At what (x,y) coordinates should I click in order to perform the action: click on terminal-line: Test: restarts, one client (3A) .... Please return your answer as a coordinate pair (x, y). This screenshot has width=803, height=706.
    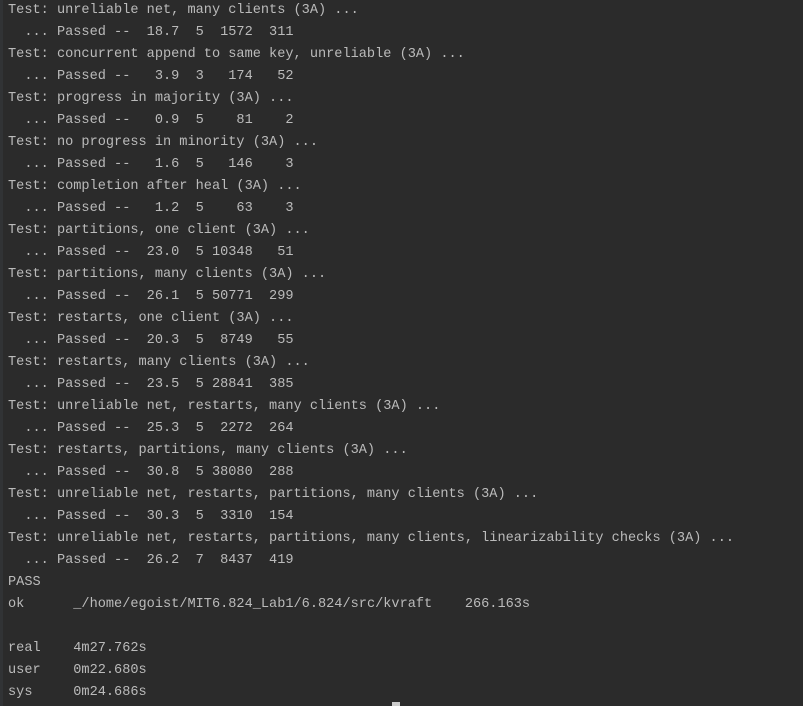
    Looking at the image, I should click on (151, 318).